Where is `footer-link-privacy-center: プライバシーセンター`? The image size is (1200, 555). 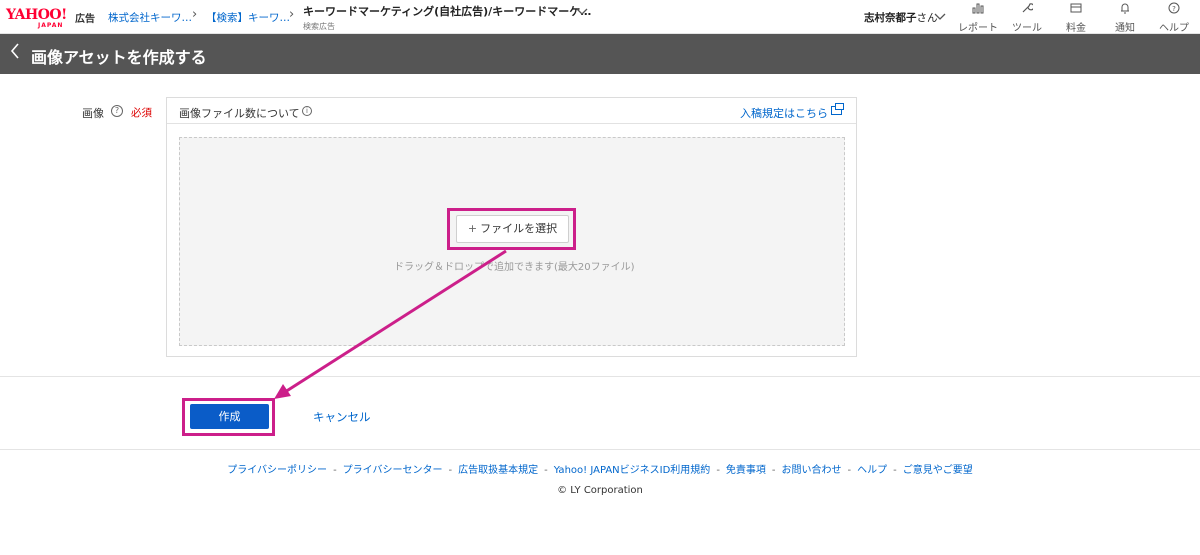
footer-link-privacy-center: プライバシーセンター is located at coordinates (393, 470).